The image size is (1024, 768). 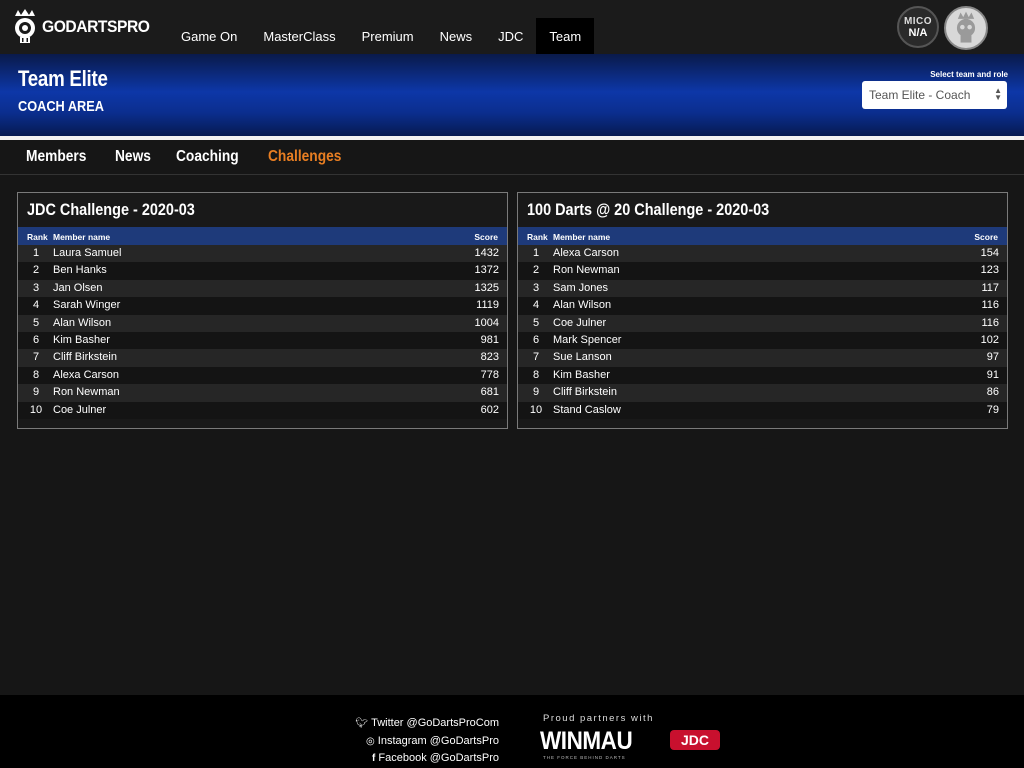 What do you see at coordinates (920, 95) in the screenshot?
I see `team-role-select-value: Team Elite - Coach` at bounding box center [920, 95].